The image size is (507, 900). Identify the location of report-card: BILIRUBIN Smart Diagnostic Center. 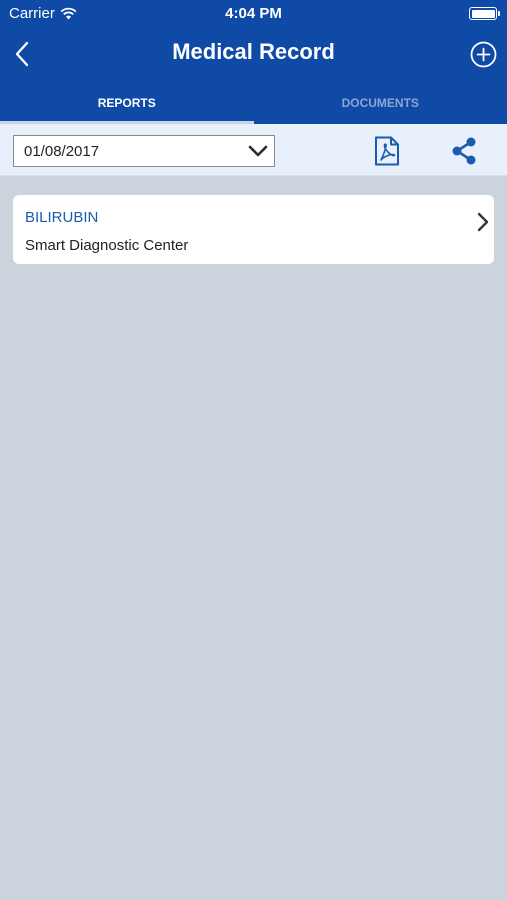
(253, 229).